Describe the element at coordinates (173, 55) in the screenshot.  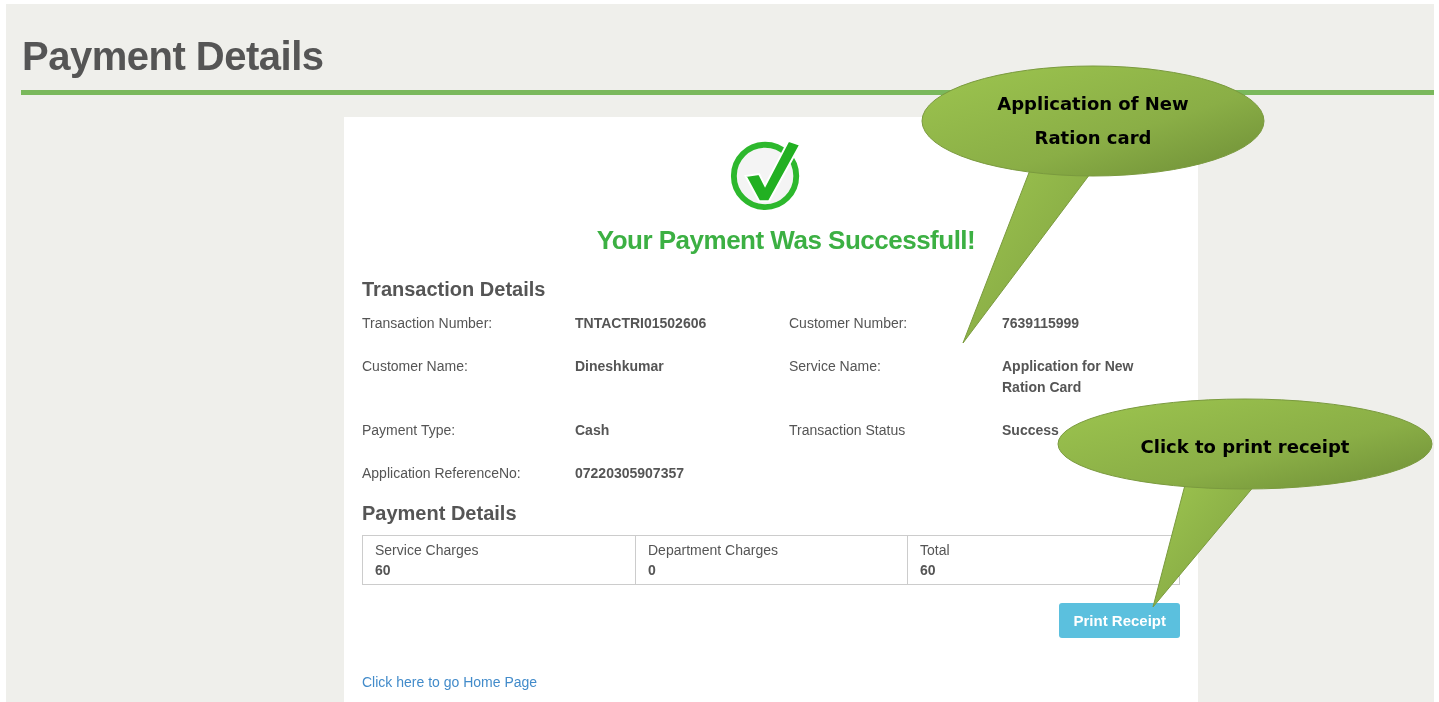
I see `page-title: Payment Details` at that location.